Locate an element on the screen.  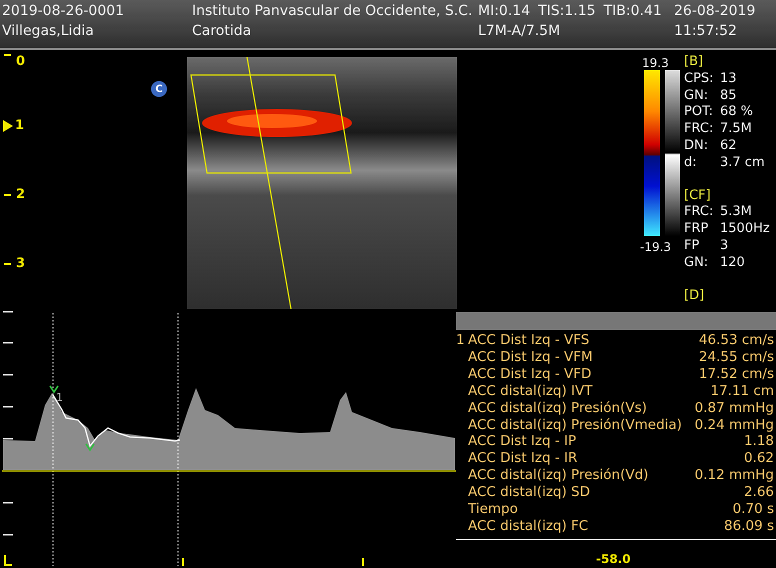
measurement-name: ACC Dist Izq - VFD is located at coordinates (530, 374).